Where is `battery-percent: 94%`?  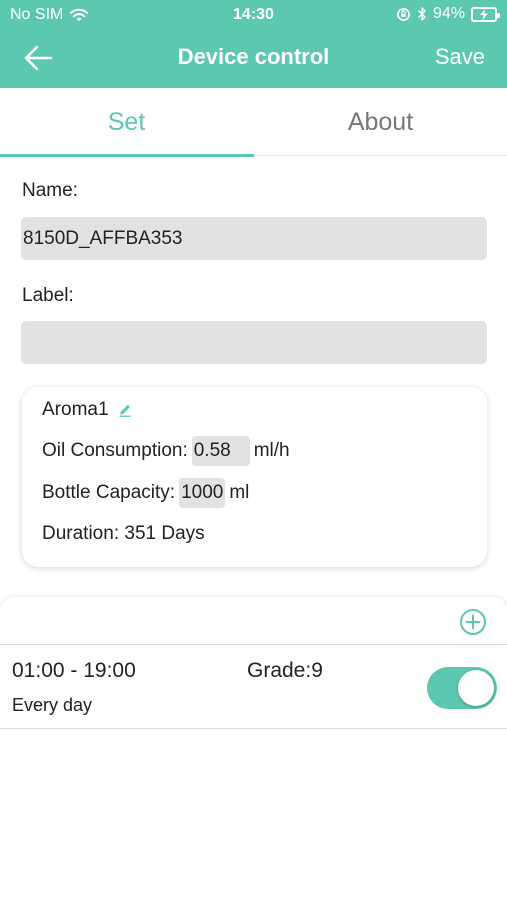
battery-percent: 94% is located at coordinates (448, 13).